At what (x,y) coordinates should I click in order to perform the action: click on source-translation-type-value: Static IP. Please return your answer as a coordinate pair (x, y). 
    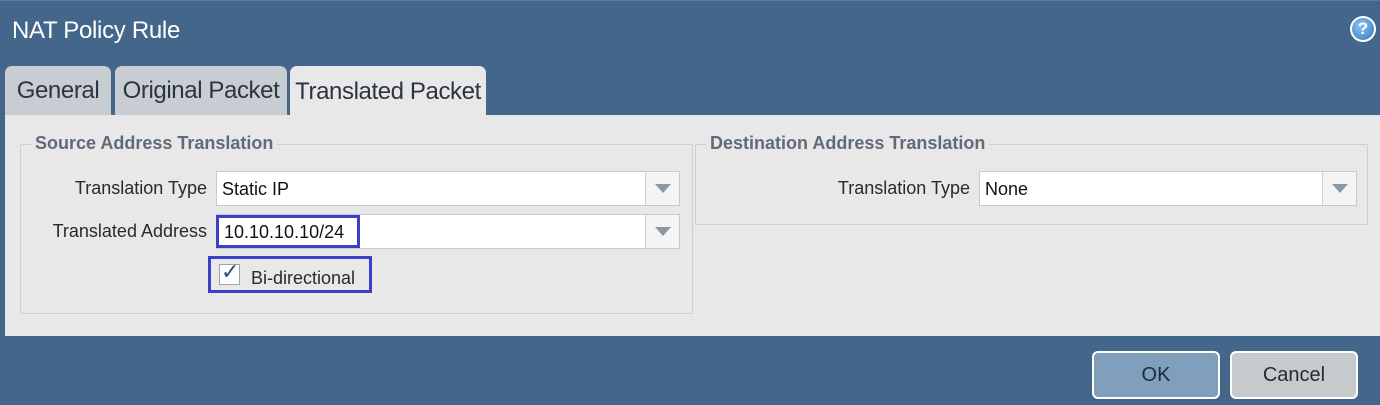
    Looking at the image, I should click on (256, 189).